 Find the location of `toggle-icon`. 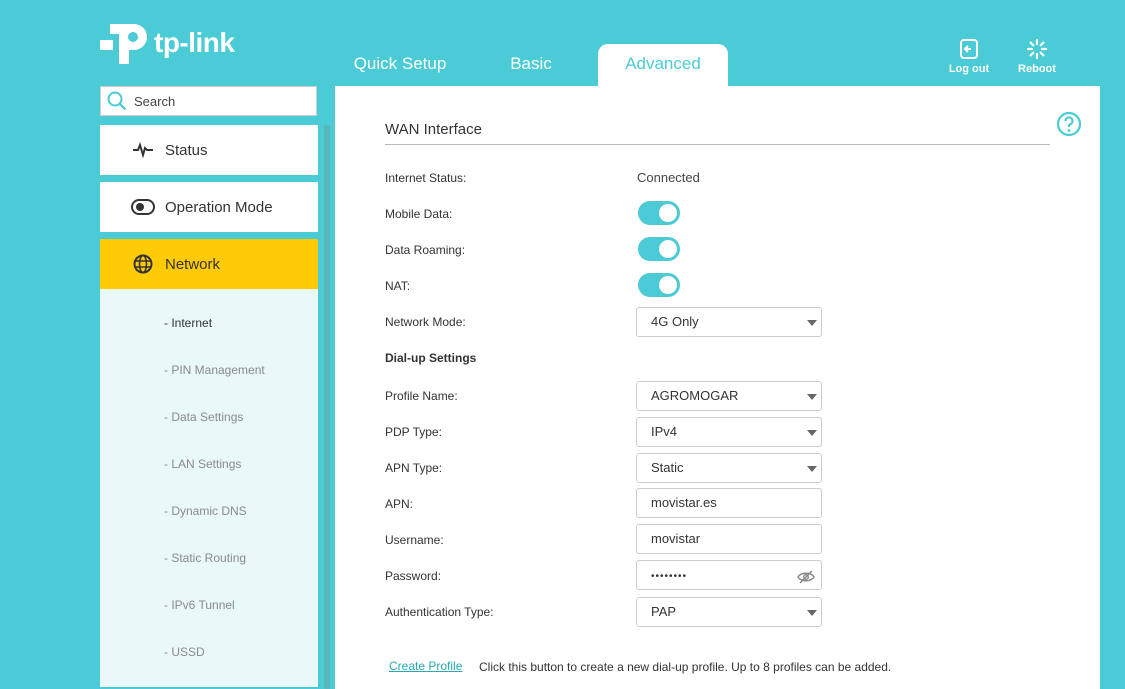

toggle-icon is located at coordinates (143, 207).